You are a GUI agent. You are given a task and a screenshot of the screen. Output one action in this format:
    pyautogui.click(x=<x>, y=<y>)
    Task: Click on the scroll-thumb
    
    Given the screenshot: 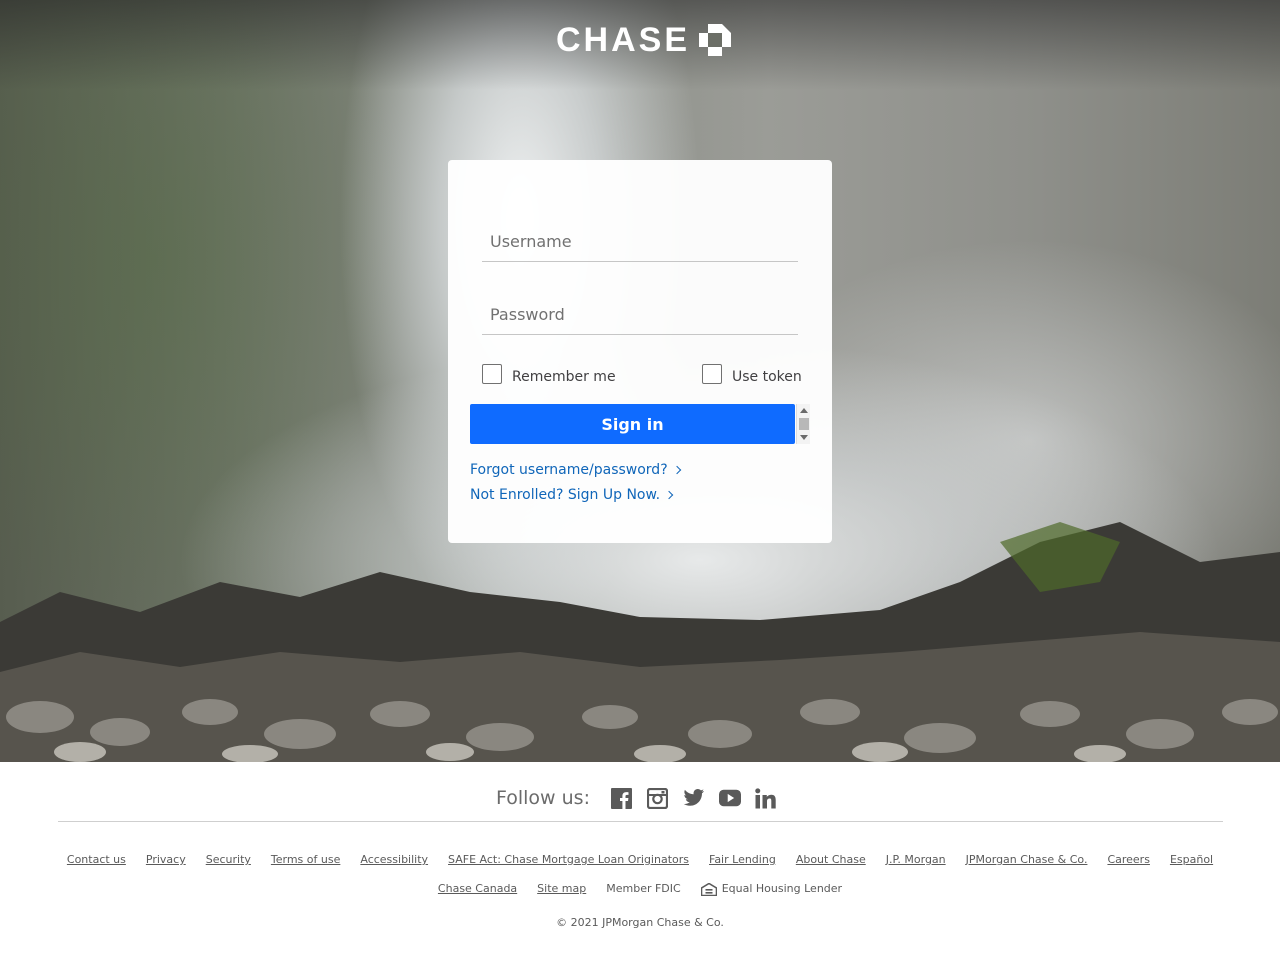 What is the action you would take?
    pyautogui.click(x=804, y=424)
    